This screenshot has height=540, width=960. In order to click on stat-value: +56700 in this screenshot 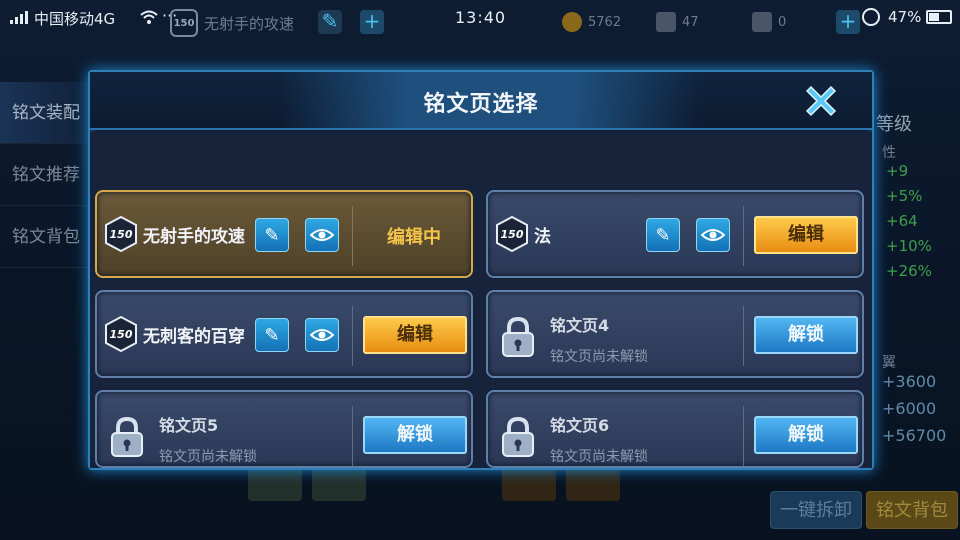, I will do `click(914, 435)`.